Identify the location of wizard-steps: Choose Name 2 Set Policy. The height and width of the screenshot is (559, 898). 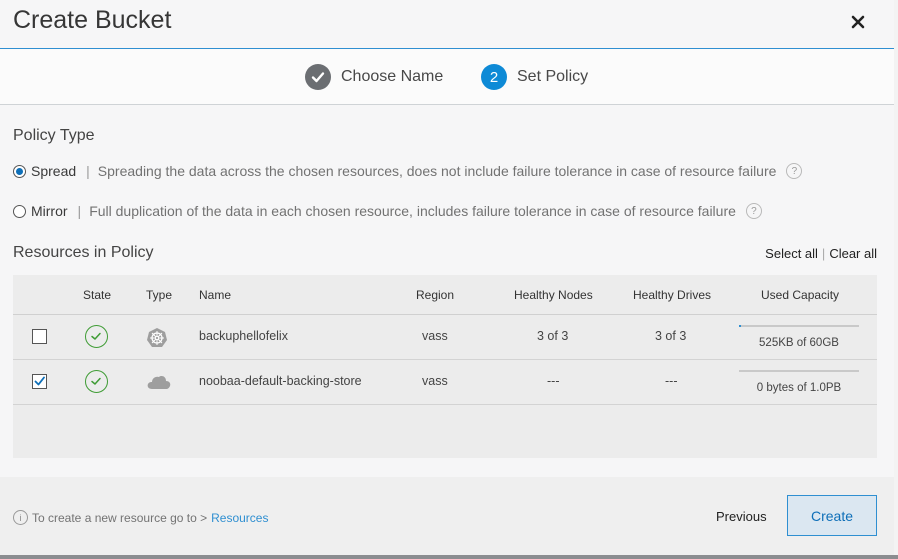
(447, 77).